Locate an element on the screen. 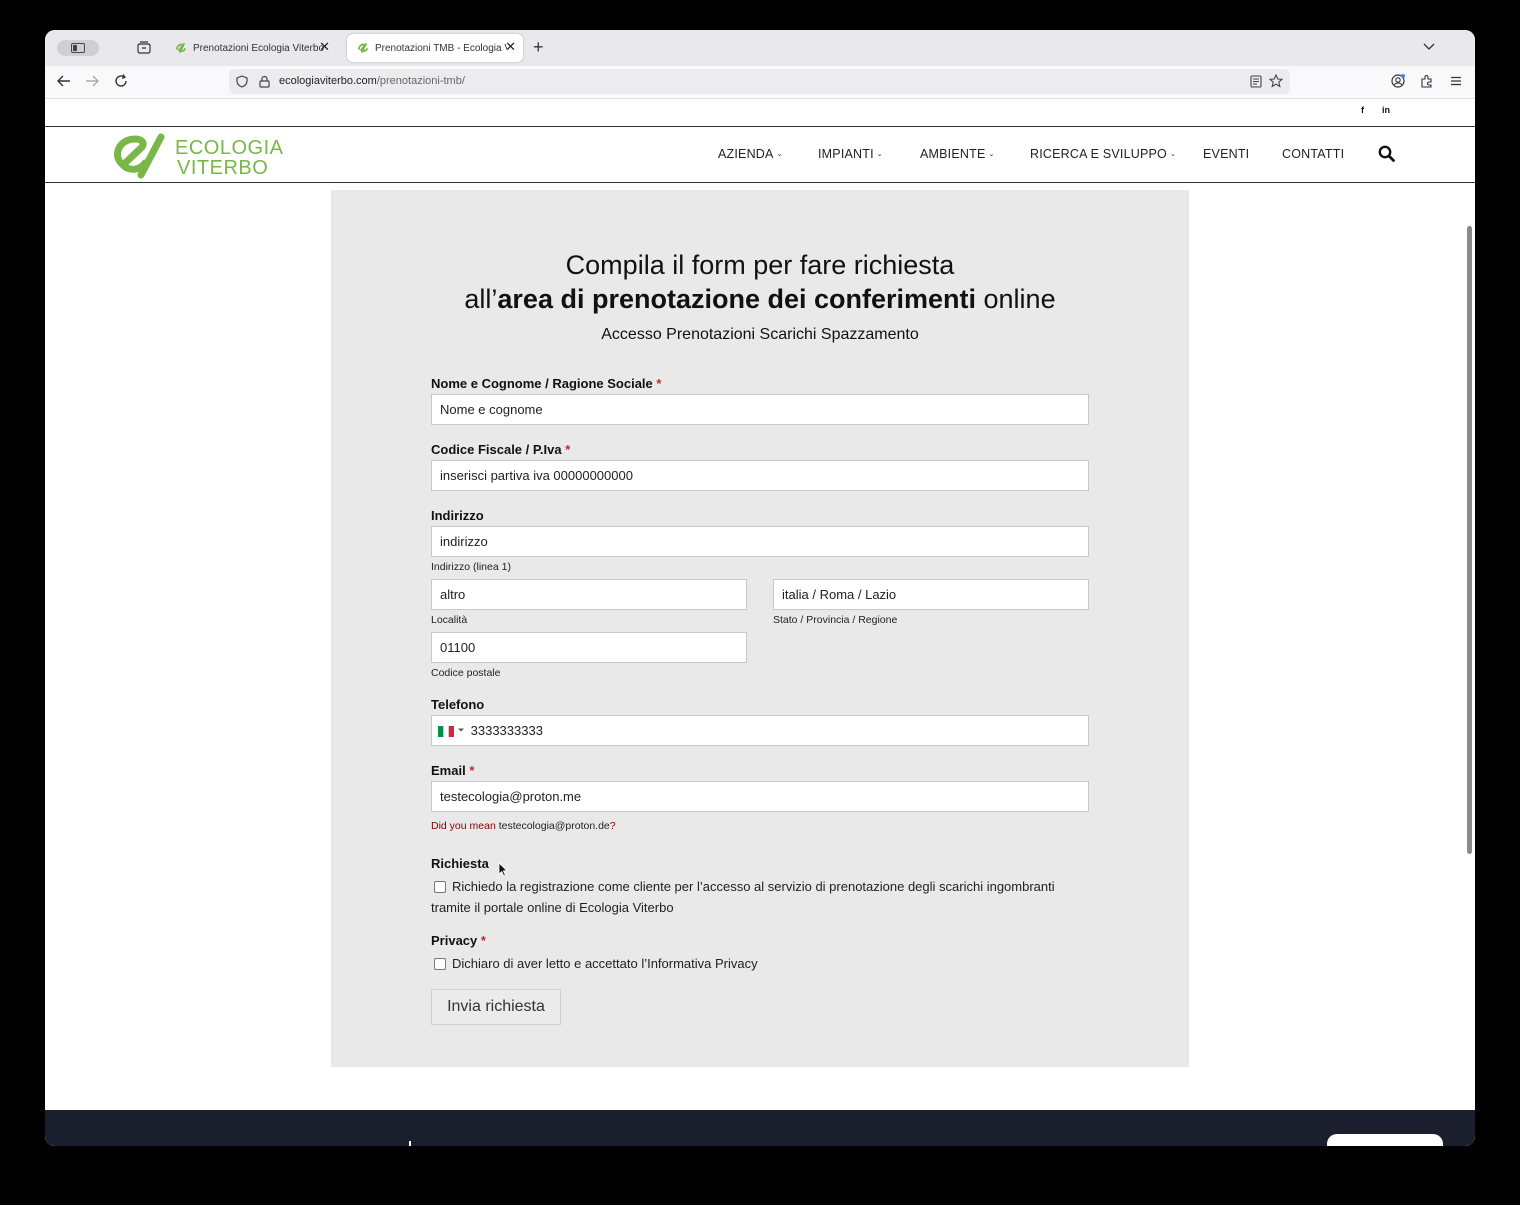 The image size is (1520, 1205). tracking-shield-icon is located at coordinates (242, 81).